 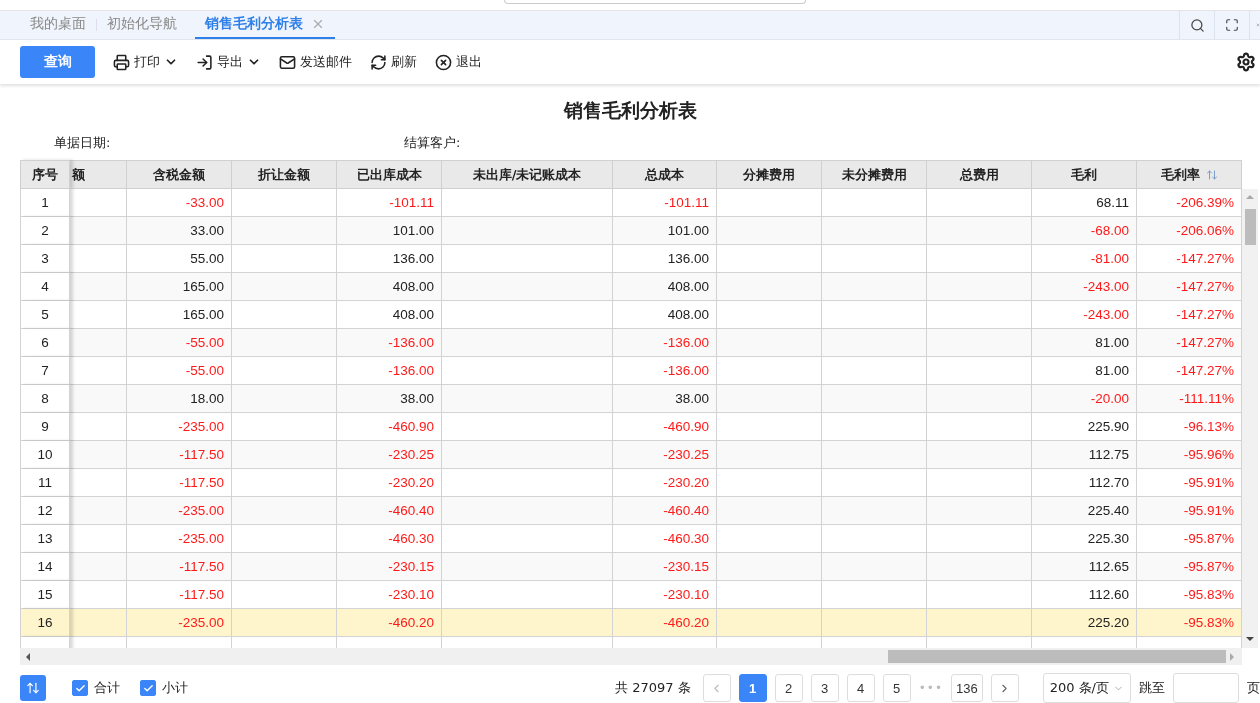 I want to click on prev-page-button, so click(x=716, y=688).